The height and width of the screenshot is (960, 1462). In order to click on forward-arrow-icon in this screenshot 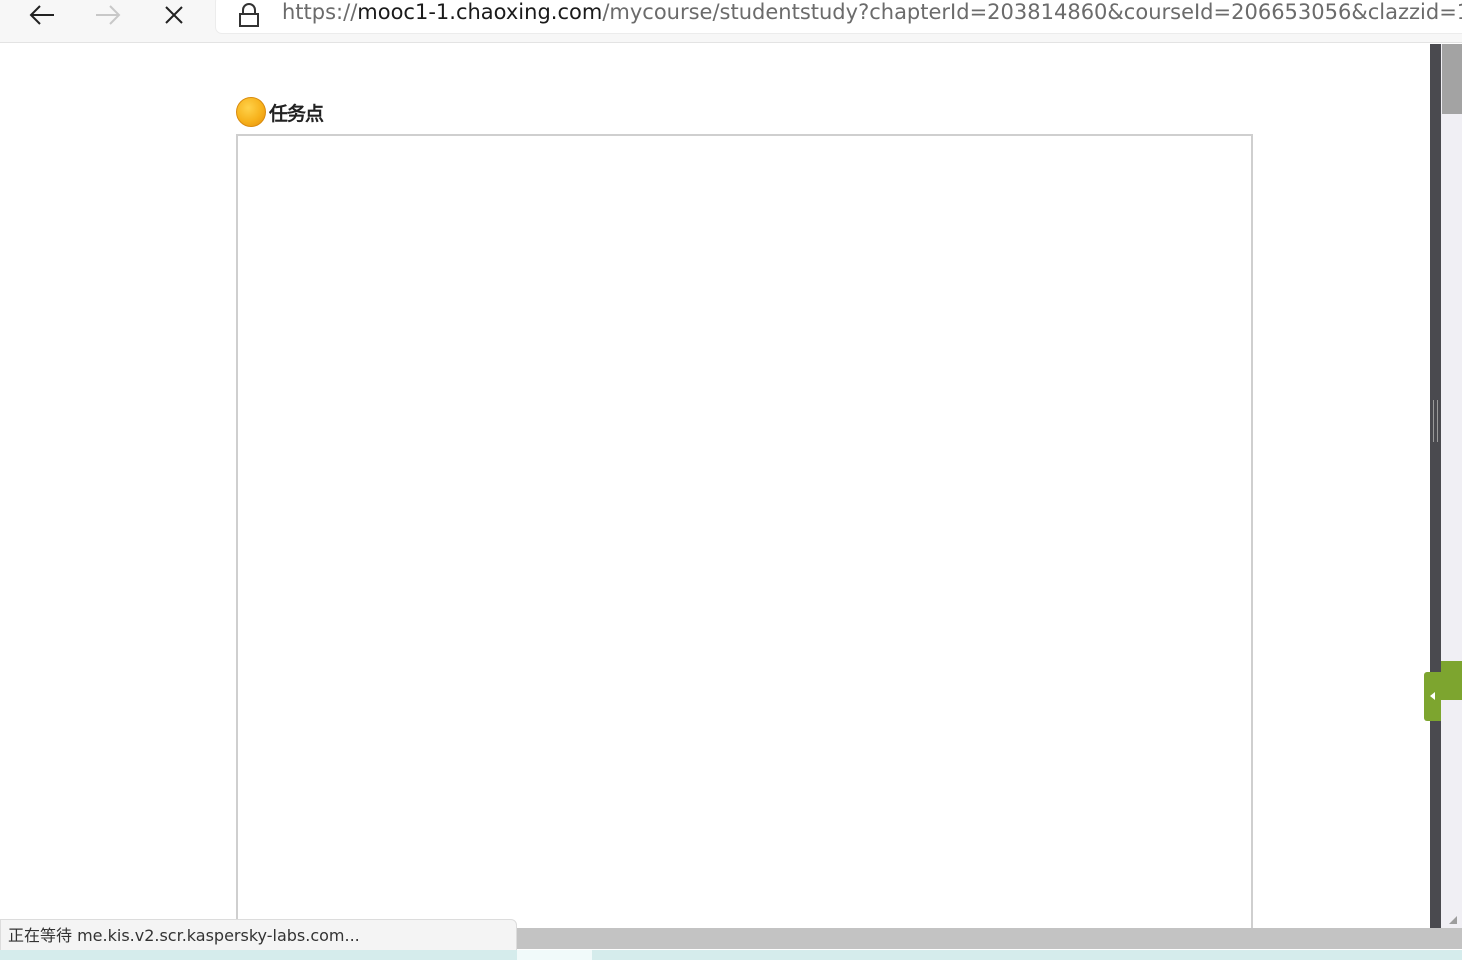, I will do `click(108, 15)`.